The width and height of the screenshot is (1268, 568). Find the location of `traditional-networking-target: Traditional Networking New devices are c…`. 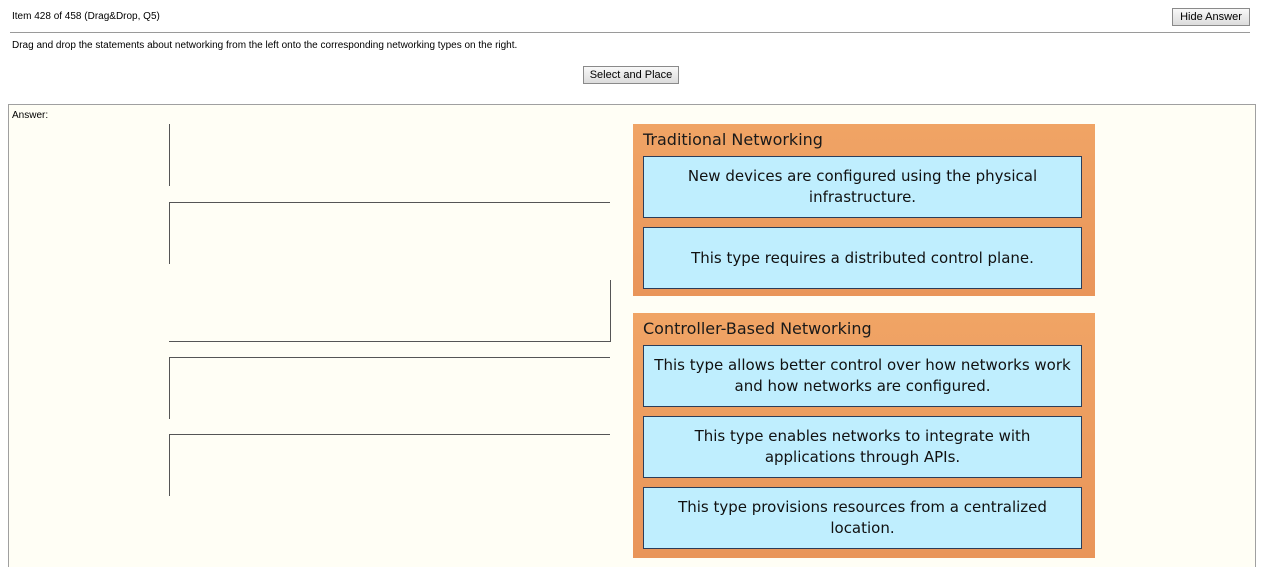

traditional-networking-target: Traditional Networking New devices are c… is located at coordinates (864, 210).